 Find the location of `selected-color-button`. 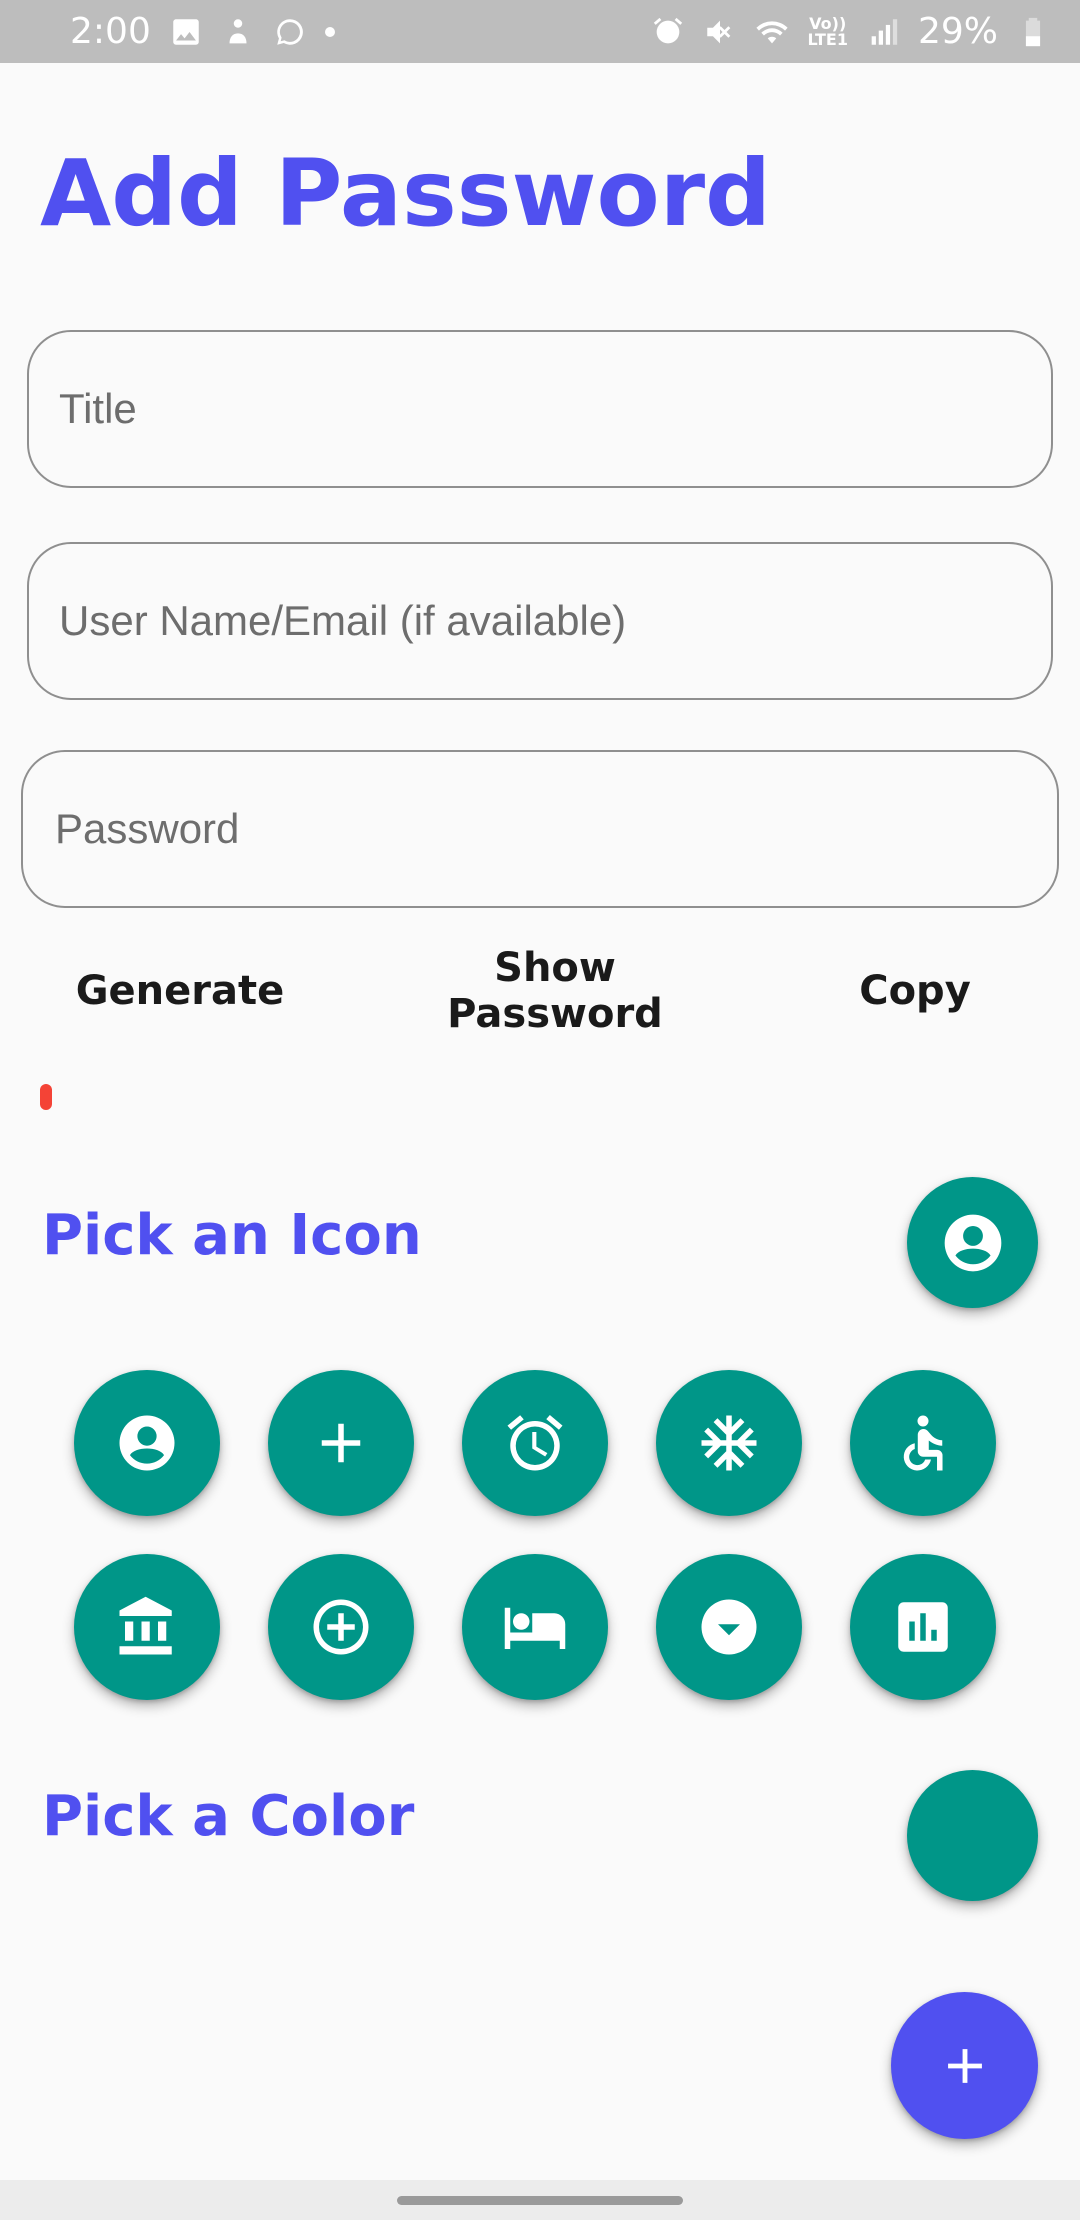

selected-color-button is located at coordinates (972, 1835).